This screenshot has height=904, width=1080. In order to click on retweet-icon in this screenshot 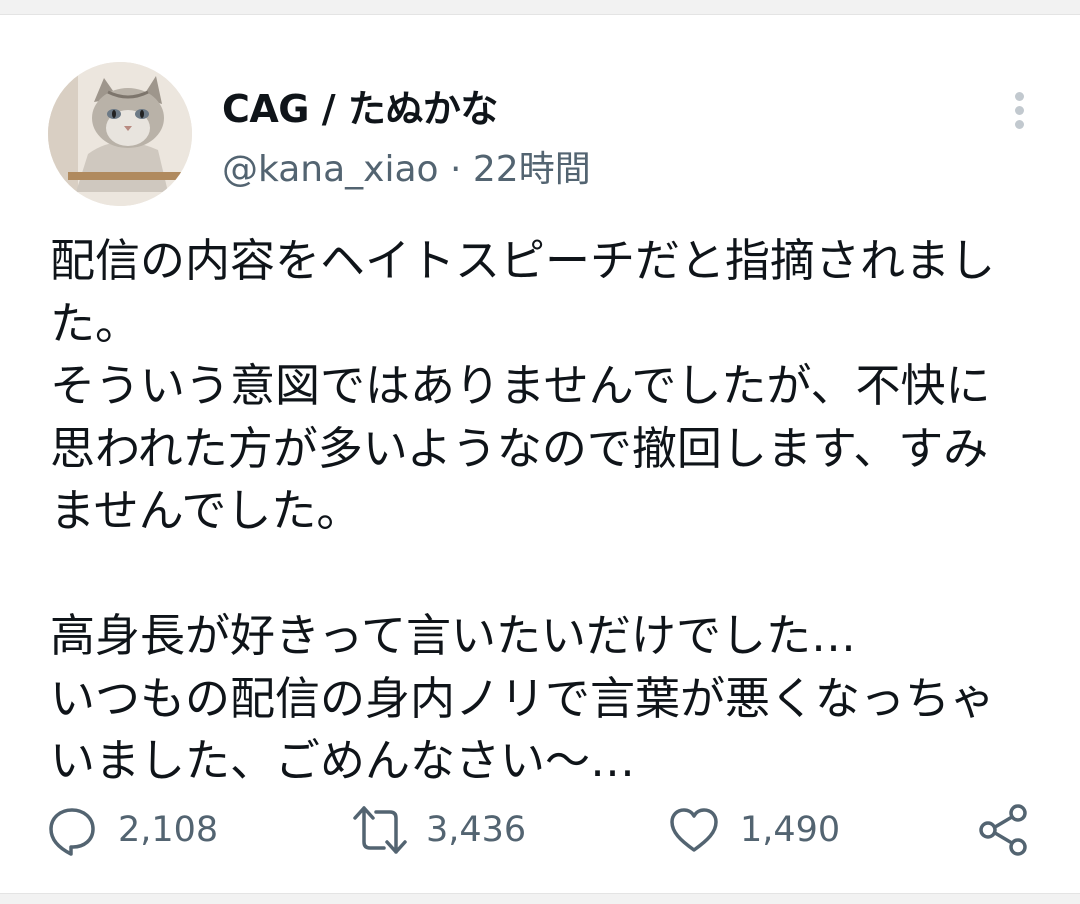, I will do `click(380, 830)`.